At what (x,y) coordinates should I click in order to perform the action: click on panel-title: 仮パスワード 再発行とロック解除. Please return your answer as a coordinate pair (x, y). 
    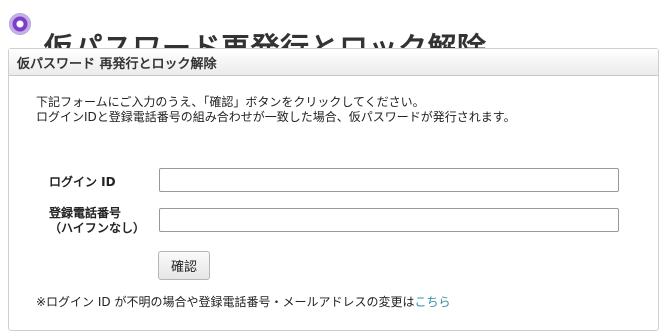
    Looking at the image, I should click on (333, 62).